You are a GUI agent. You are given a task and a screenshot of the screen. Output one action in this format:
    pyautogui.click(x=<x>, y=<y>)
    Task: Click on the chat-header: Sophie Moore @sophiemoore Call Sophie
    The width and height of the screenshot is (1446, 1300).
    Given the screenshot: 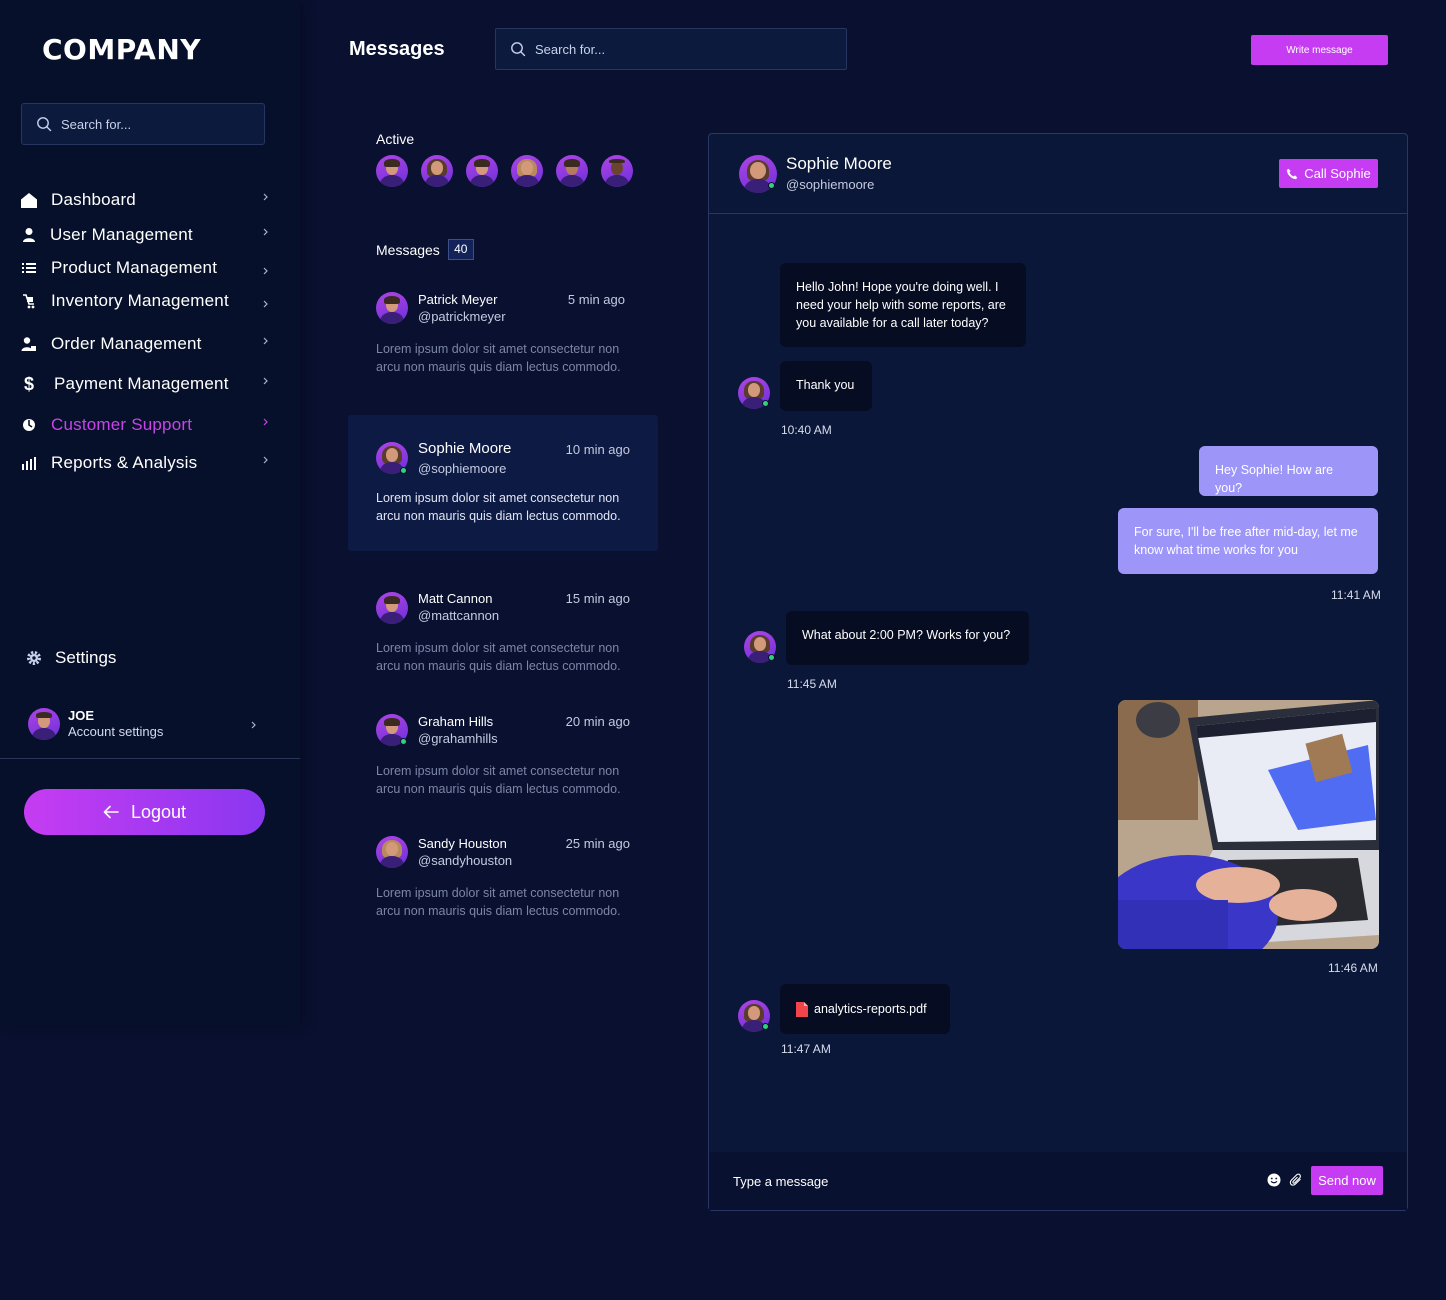 What is the action you would take?
    pyautogui.click(x=1058, y=174)
    